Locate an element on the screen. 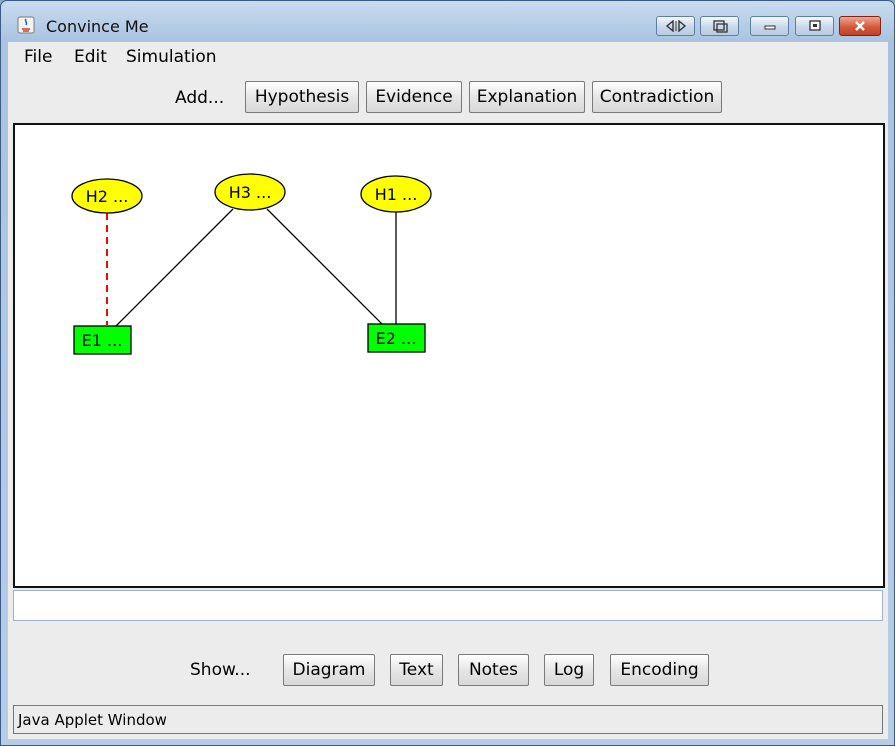  show-log-button: Log is located at coordinates (569, 670).